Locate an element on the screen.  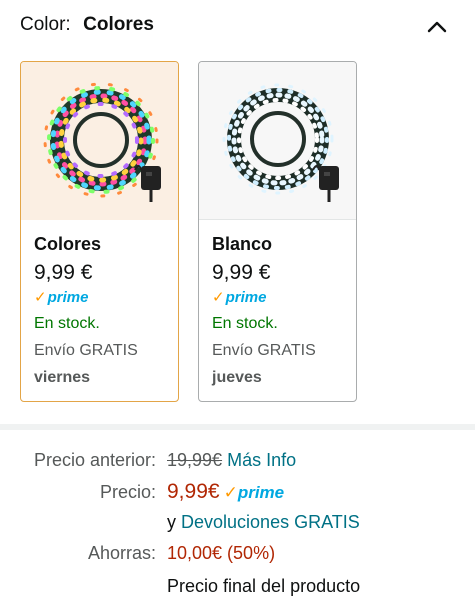
price-row: Precio: 9,99€ ✓prime is located at coordinates (237, 492).